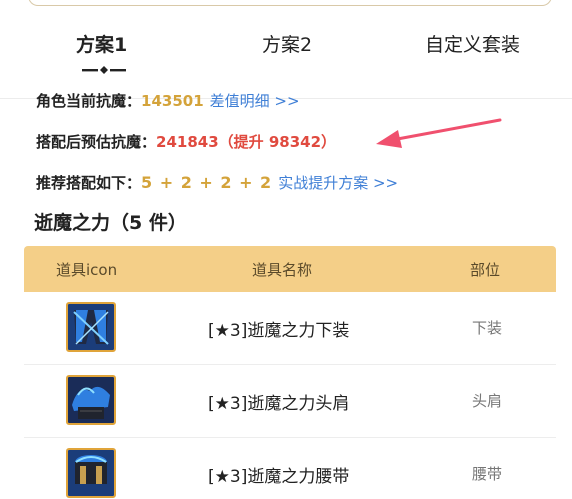 The width and height of the screenshot is (572, 499). What do you see at coordinates (487, 401) in the screenshot?
I see `item-part: 头肩` at bounding box center [487, 401].